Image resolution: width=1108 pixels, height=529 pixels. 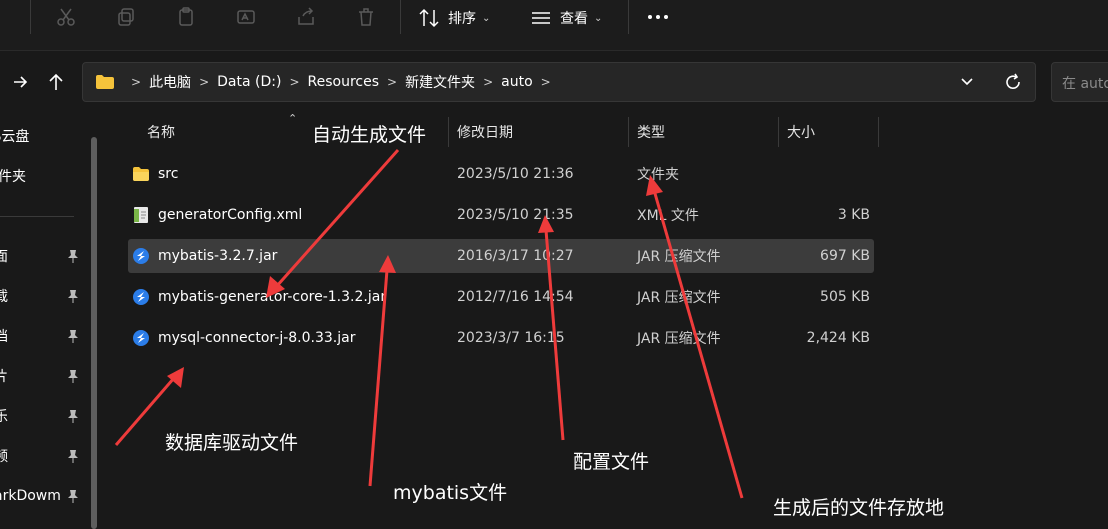 What do you see at coordinates (611, 462) in the screenshot?
I see `annotation-config: 配置文件` at bounding box center [611, 462].